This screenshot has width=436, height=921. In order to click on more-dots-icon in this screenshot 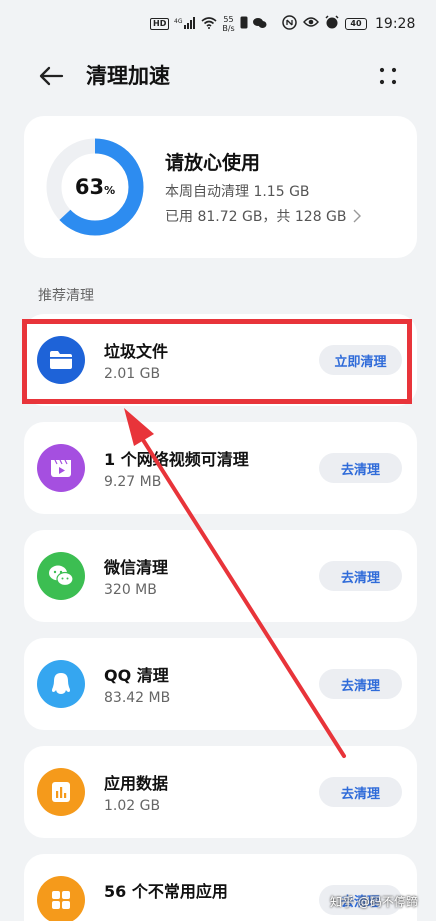, I will do `click(388, 76)`.